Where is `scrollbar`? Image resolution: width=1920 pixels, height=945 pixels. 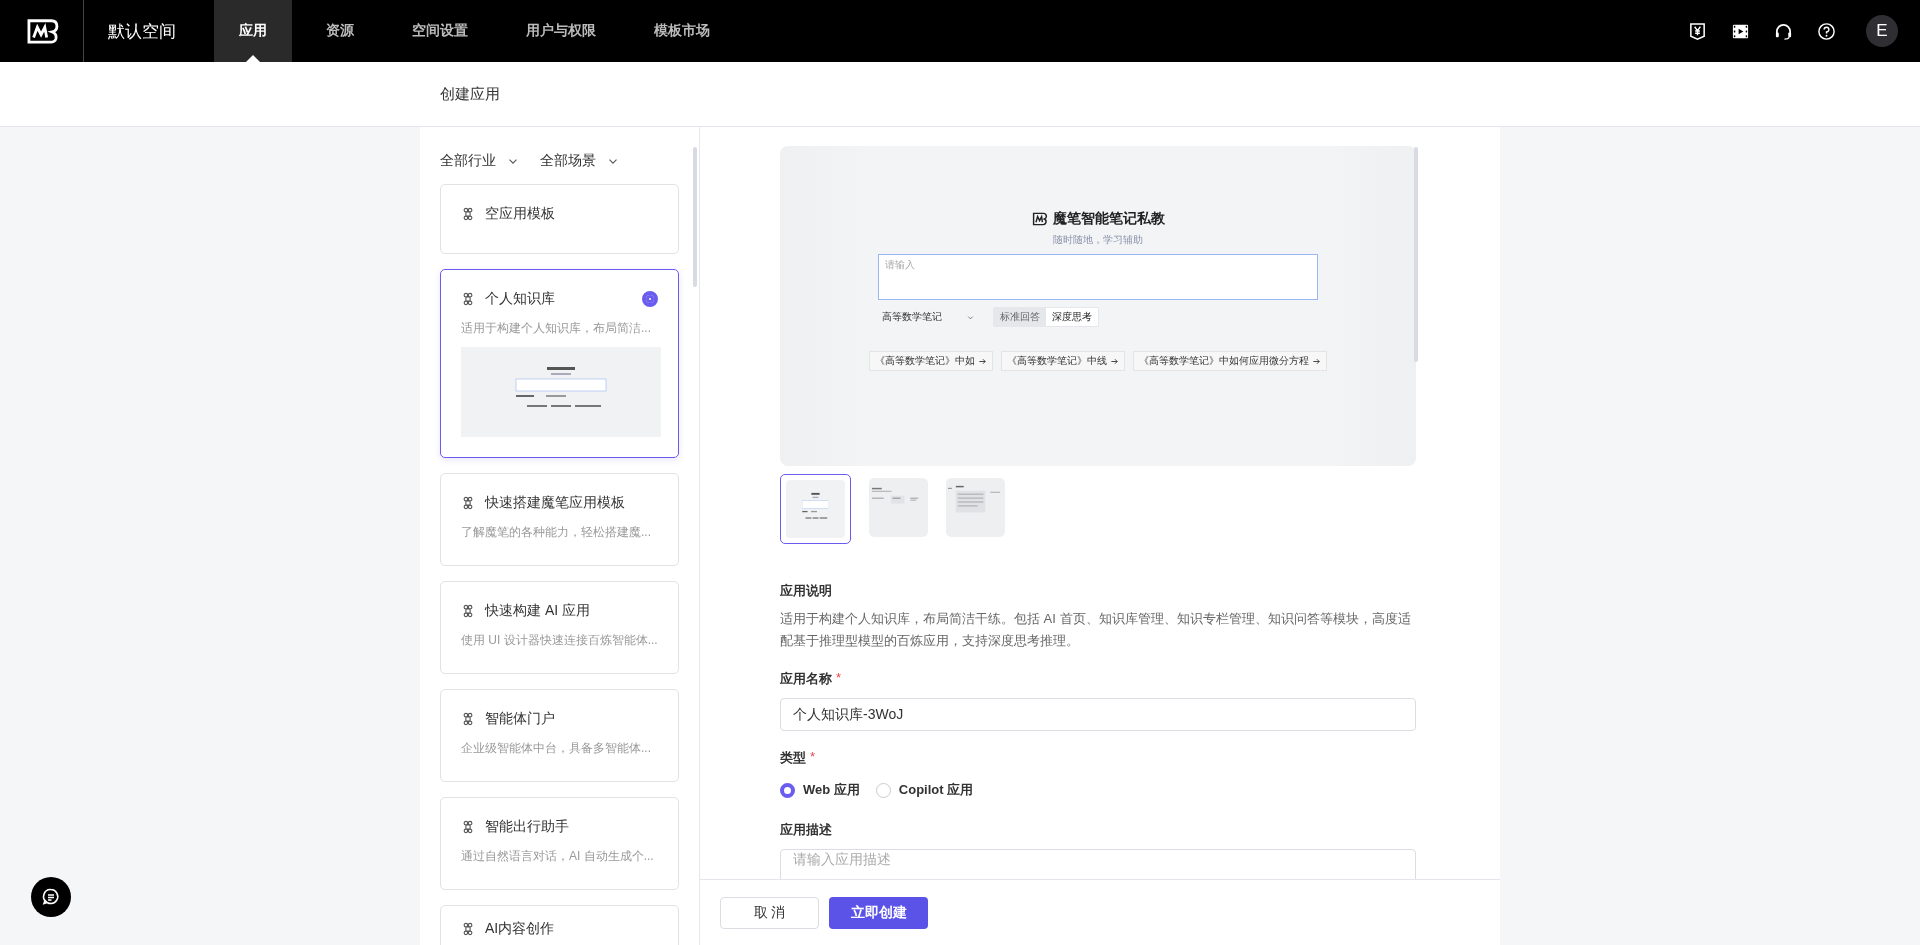 scrollbar is located at coordinates (695, 217).